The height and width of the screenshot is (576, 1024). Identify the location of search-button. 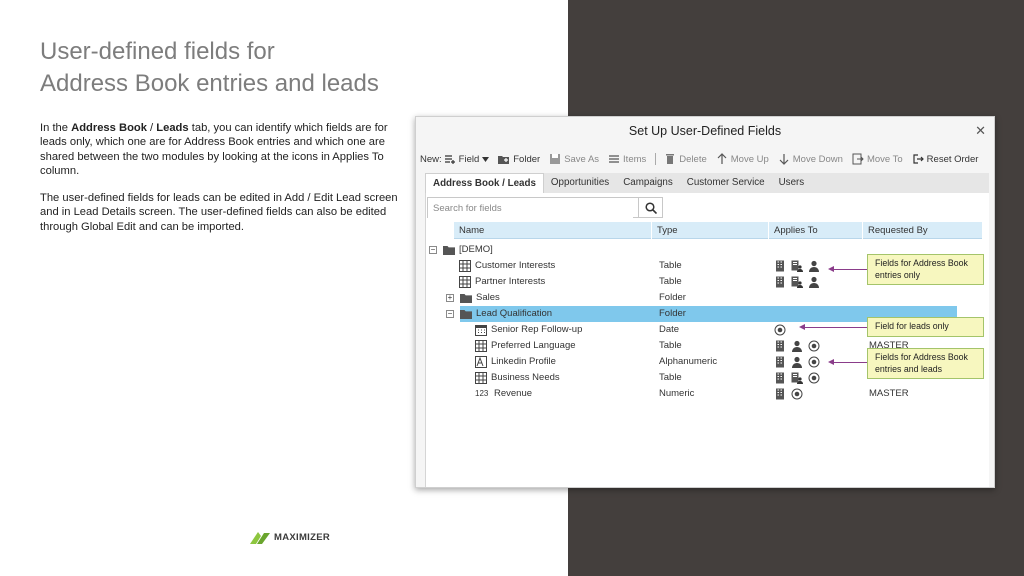
(650, 207).